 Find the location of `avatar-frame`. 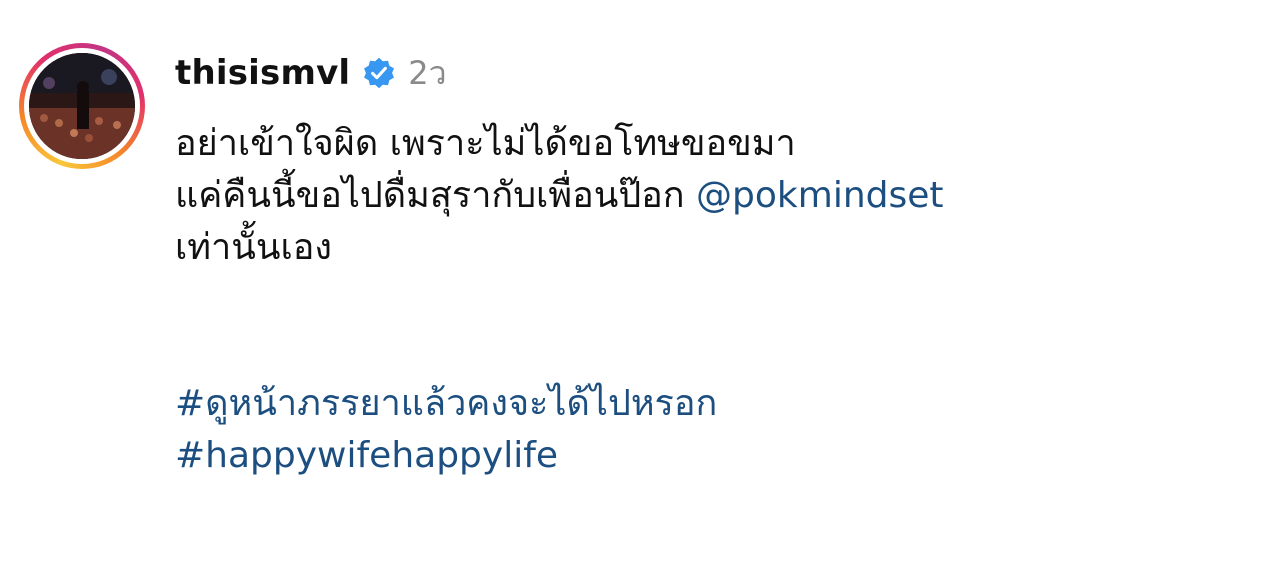

avatar-frame is located at coordinates (82, 106).